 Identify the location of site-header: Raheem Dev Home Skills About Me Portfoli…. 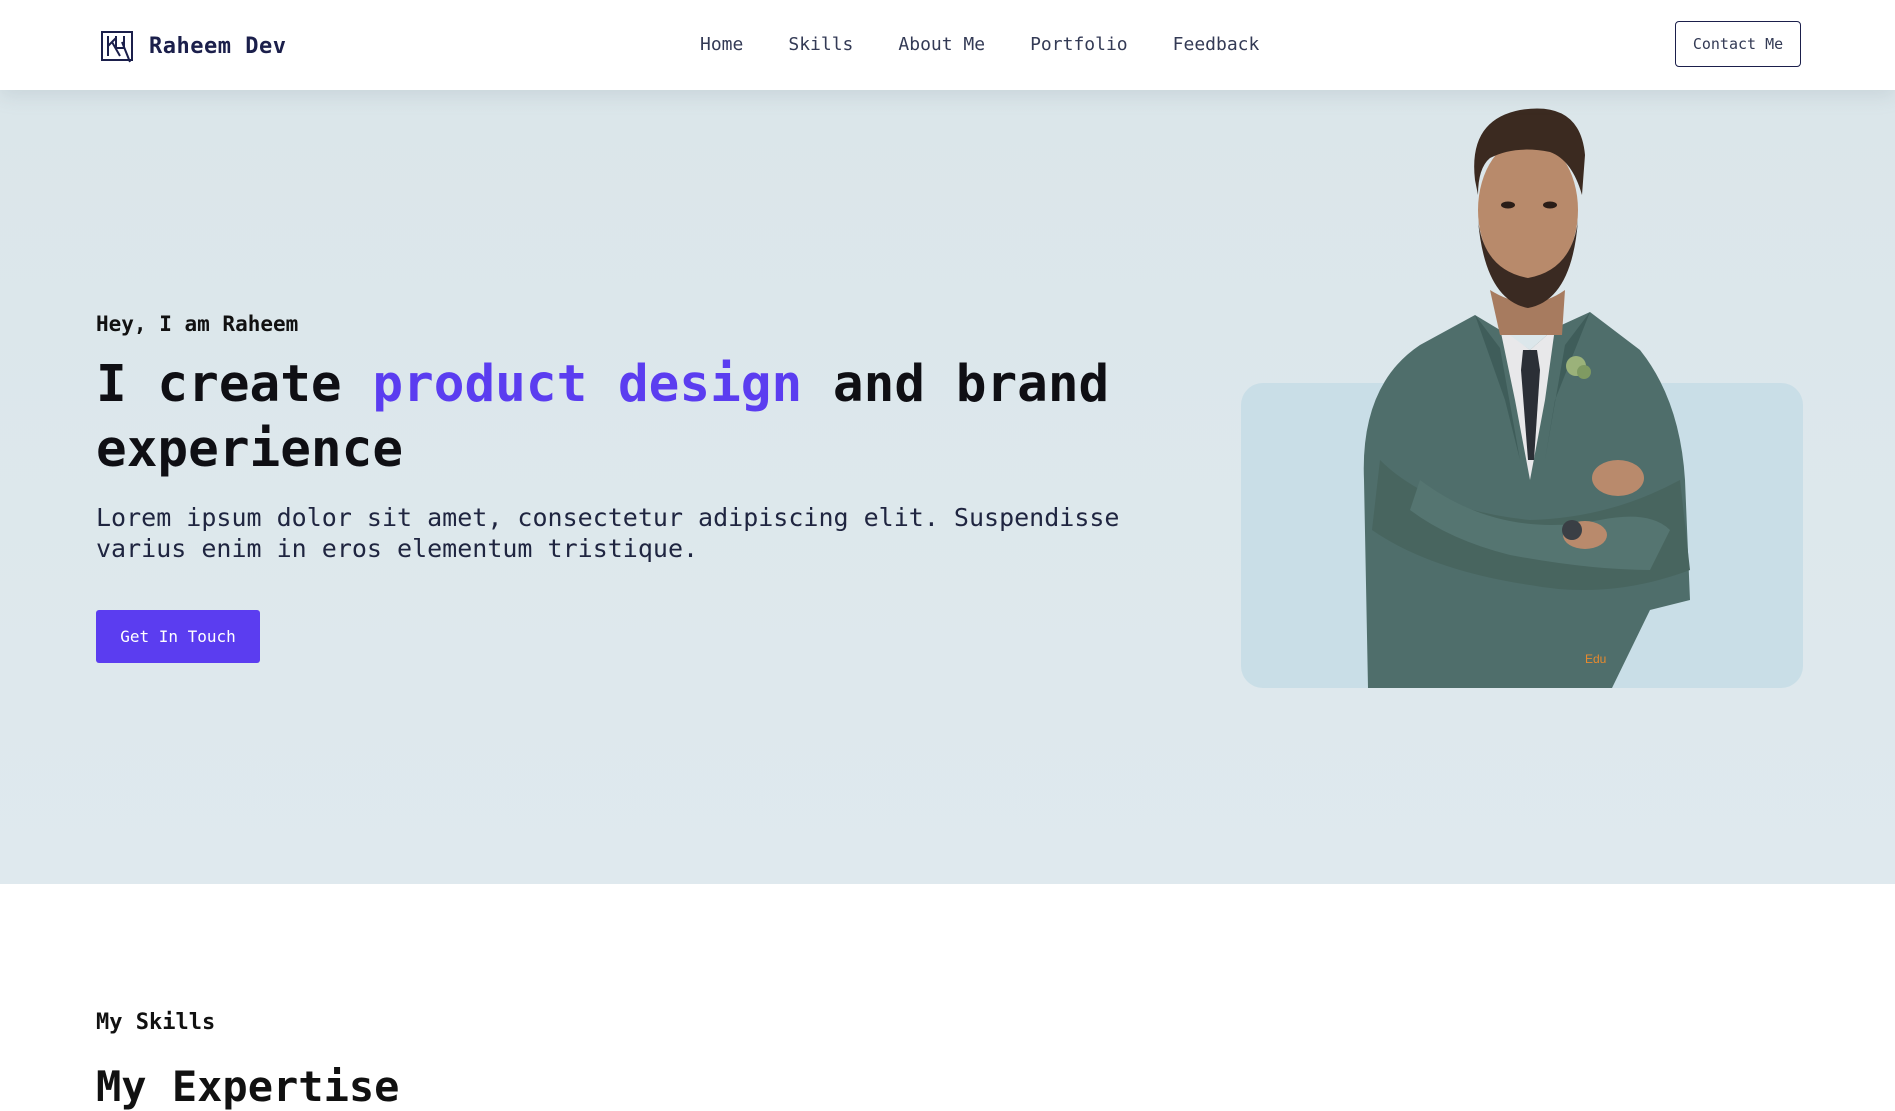
(947, 45).